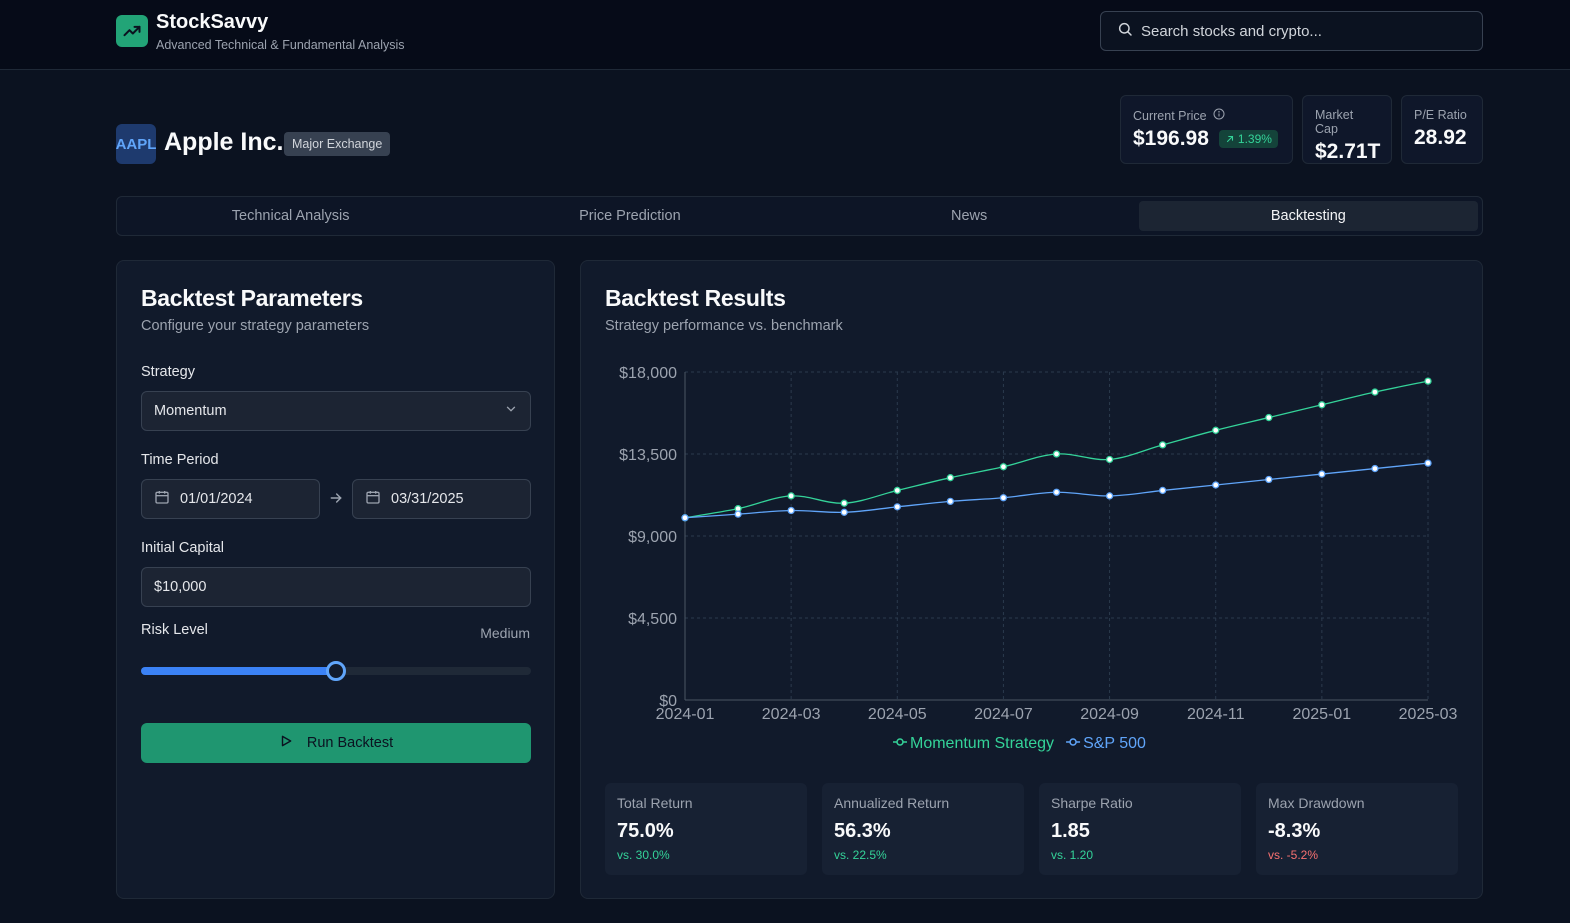 Image resolution: width=1570 pixels, height=923 pixels. I want to click on search-icon, so click(1125, 31).